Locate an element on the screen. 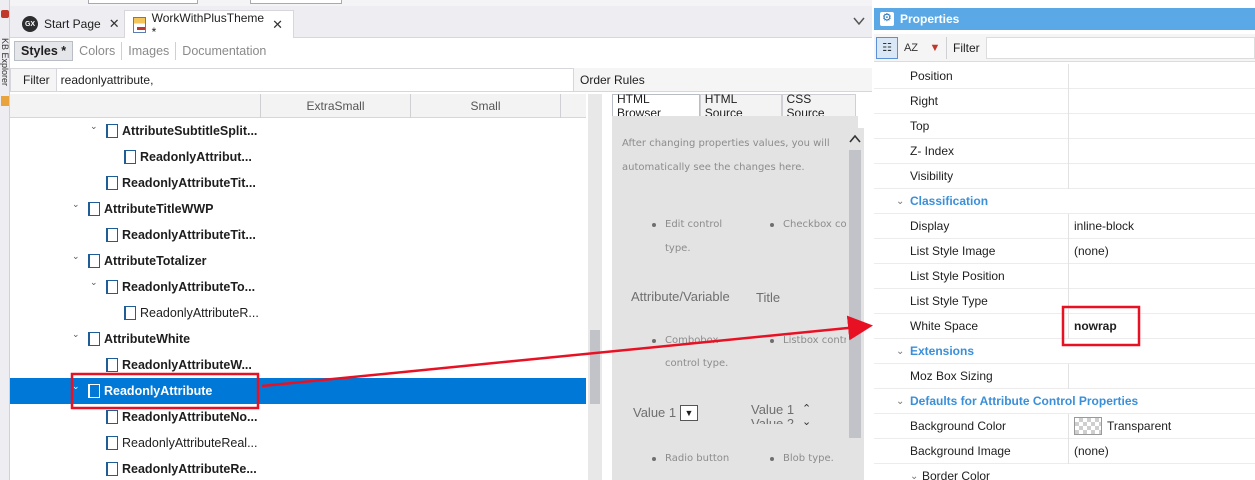  annotation-arrow is located at coordinates (567, 351).